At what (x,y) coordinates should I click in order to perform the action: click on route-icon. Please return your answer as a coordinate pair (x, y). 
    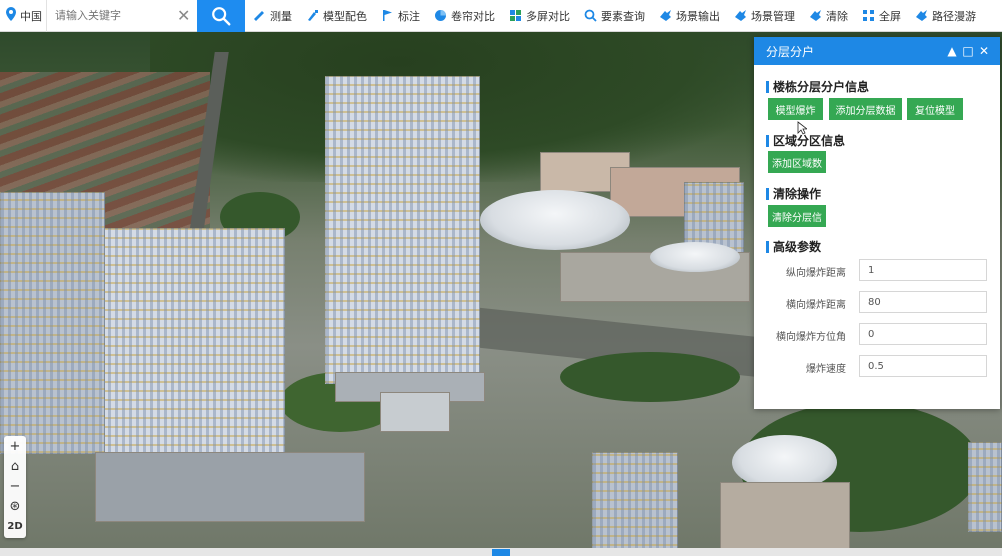
    Looking at the image, I should click on (921, 15).